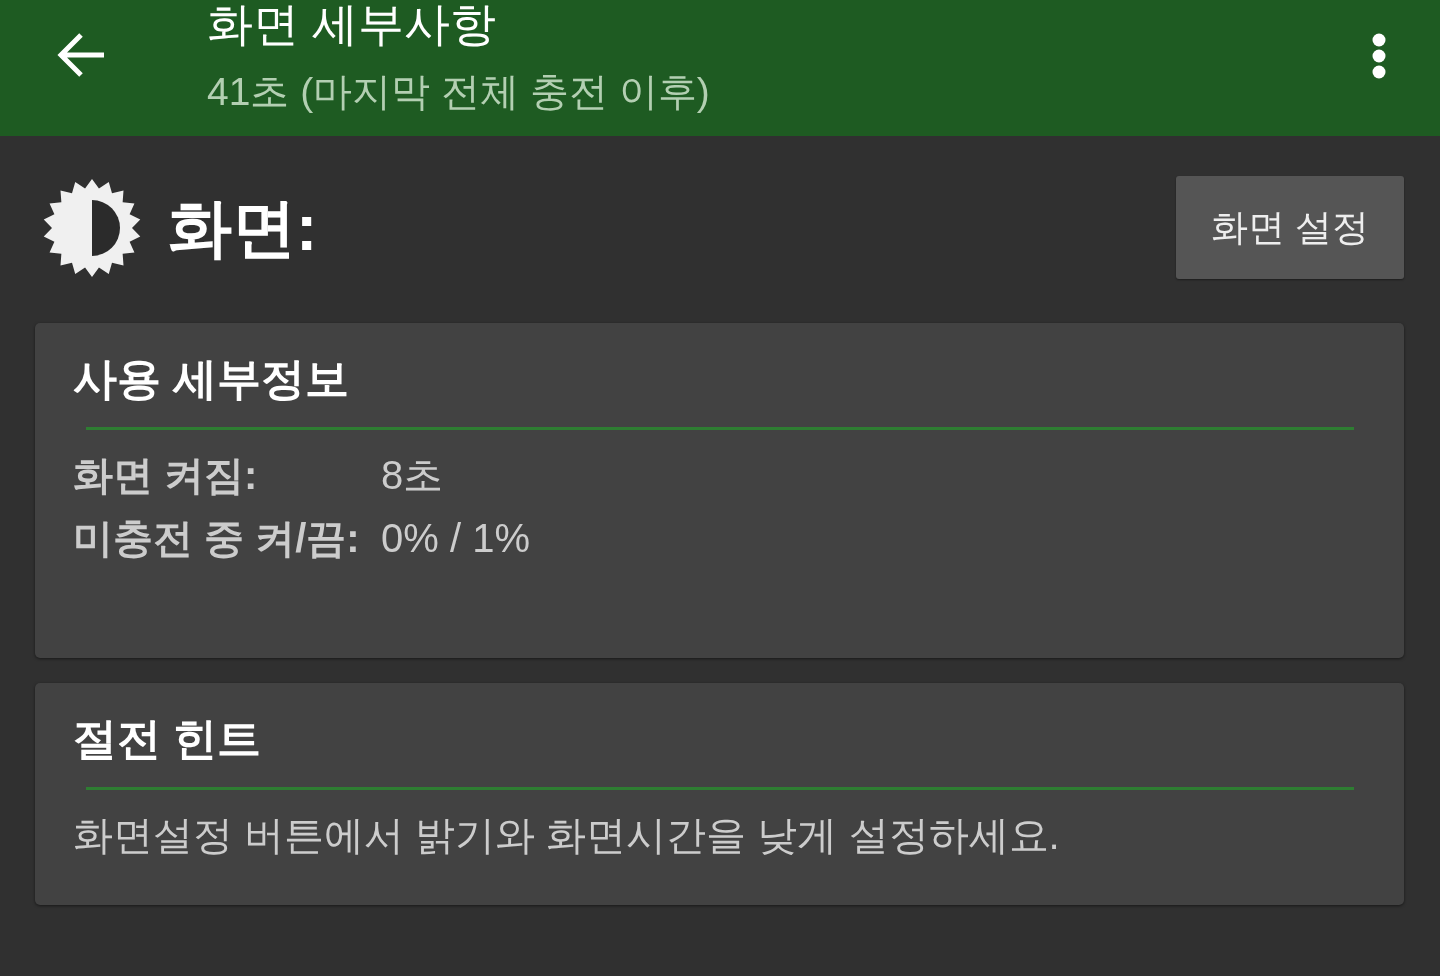  Describe the element at coordinates (167, 739) in the screenshot. I see `card-title: 절전 힌트` at that location.